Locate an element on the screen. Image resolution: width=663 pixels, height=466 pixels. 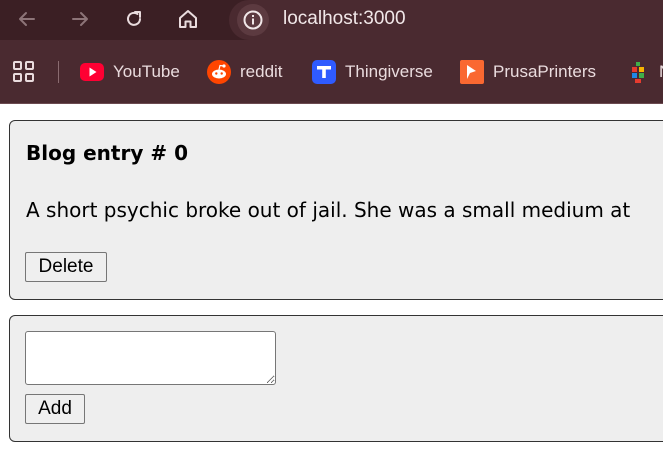
arrow-right-icon is located at coordinates (80, 19).